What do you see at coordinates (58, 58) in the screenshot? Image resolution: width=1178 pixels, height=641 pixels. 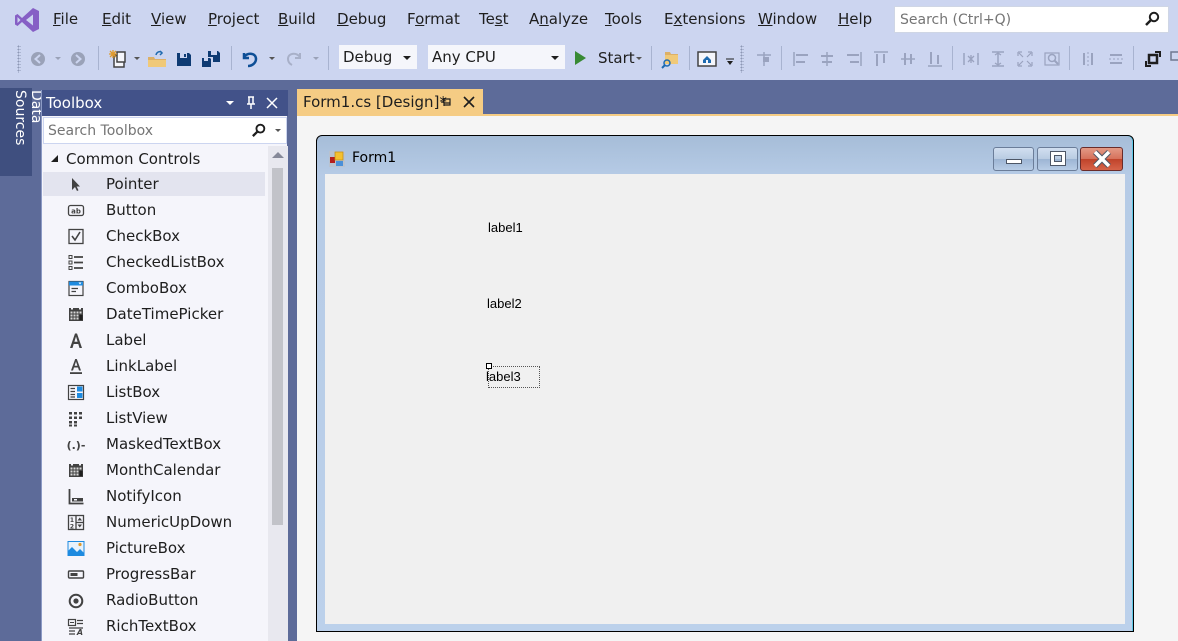 I see `back-dropdown` at bounding box center [58, 58].